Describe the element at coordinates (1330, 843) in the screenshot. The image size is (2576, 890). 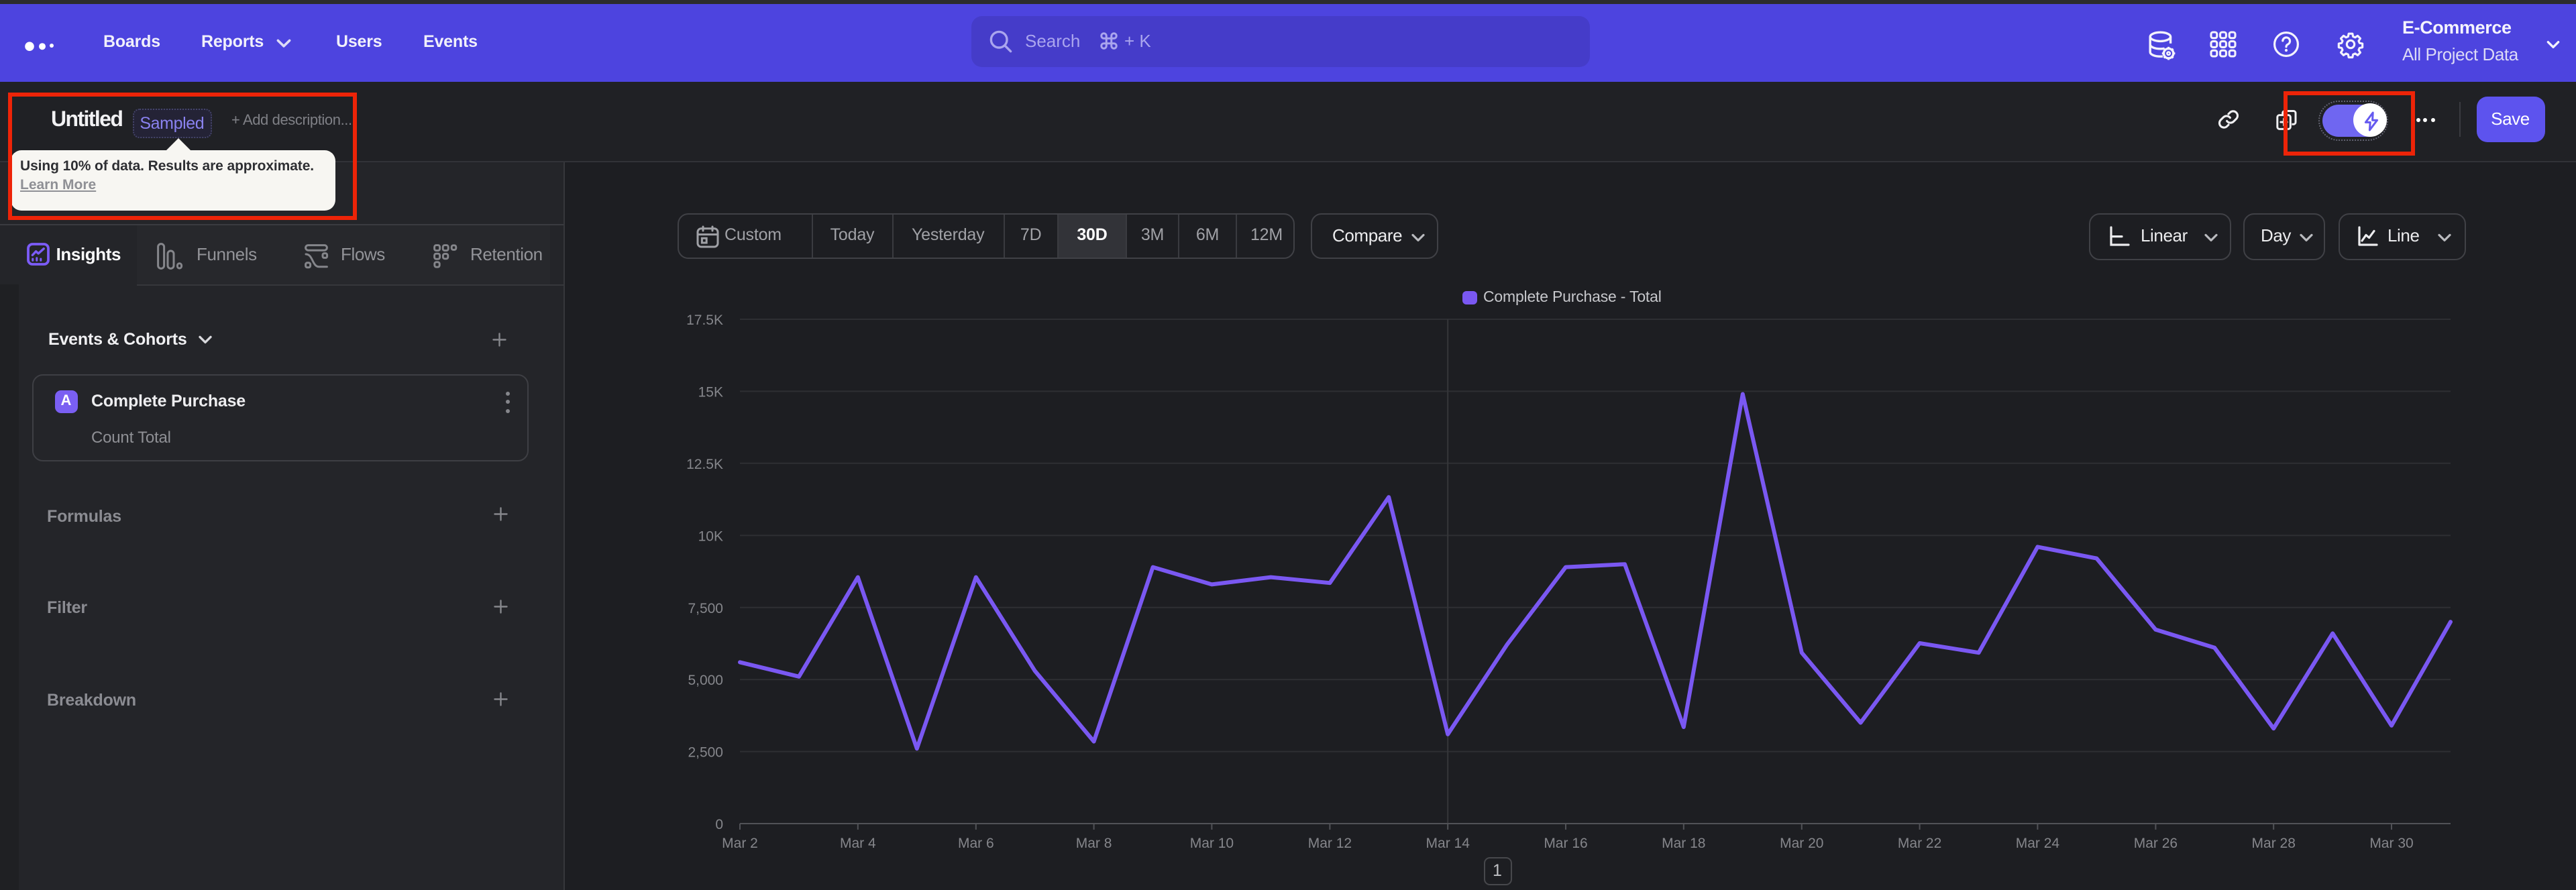
I see `svg-text: Mar 12` at that location.